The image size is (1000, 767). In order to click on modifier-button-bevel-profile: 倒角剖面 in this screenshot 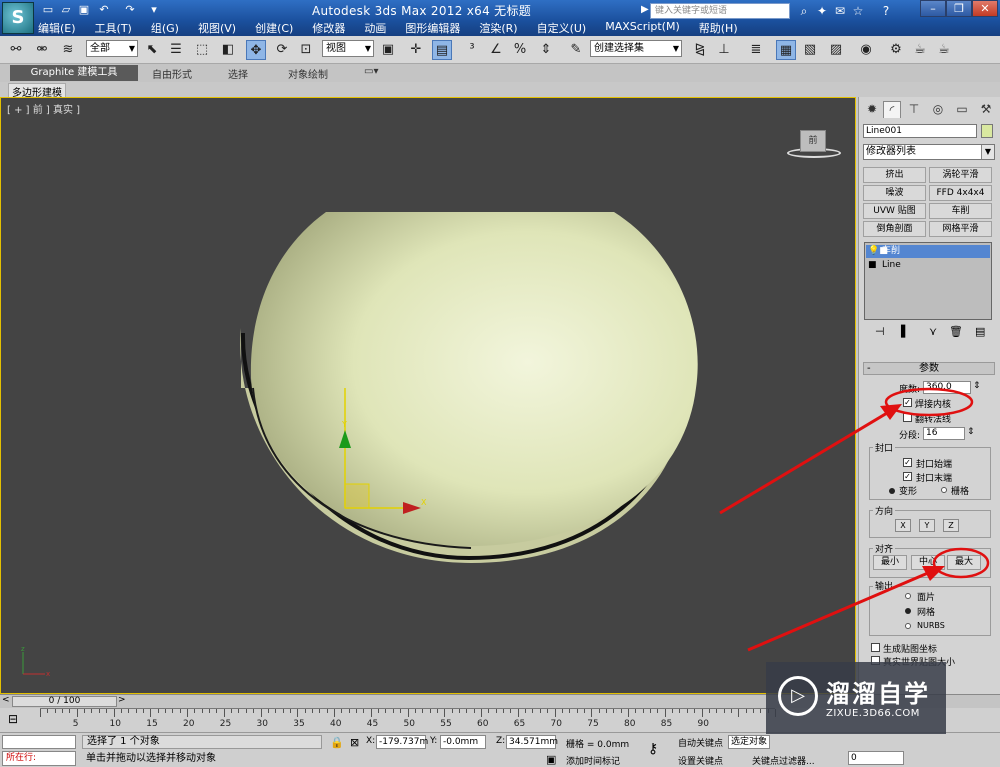, I will do `click(894, 229)`.